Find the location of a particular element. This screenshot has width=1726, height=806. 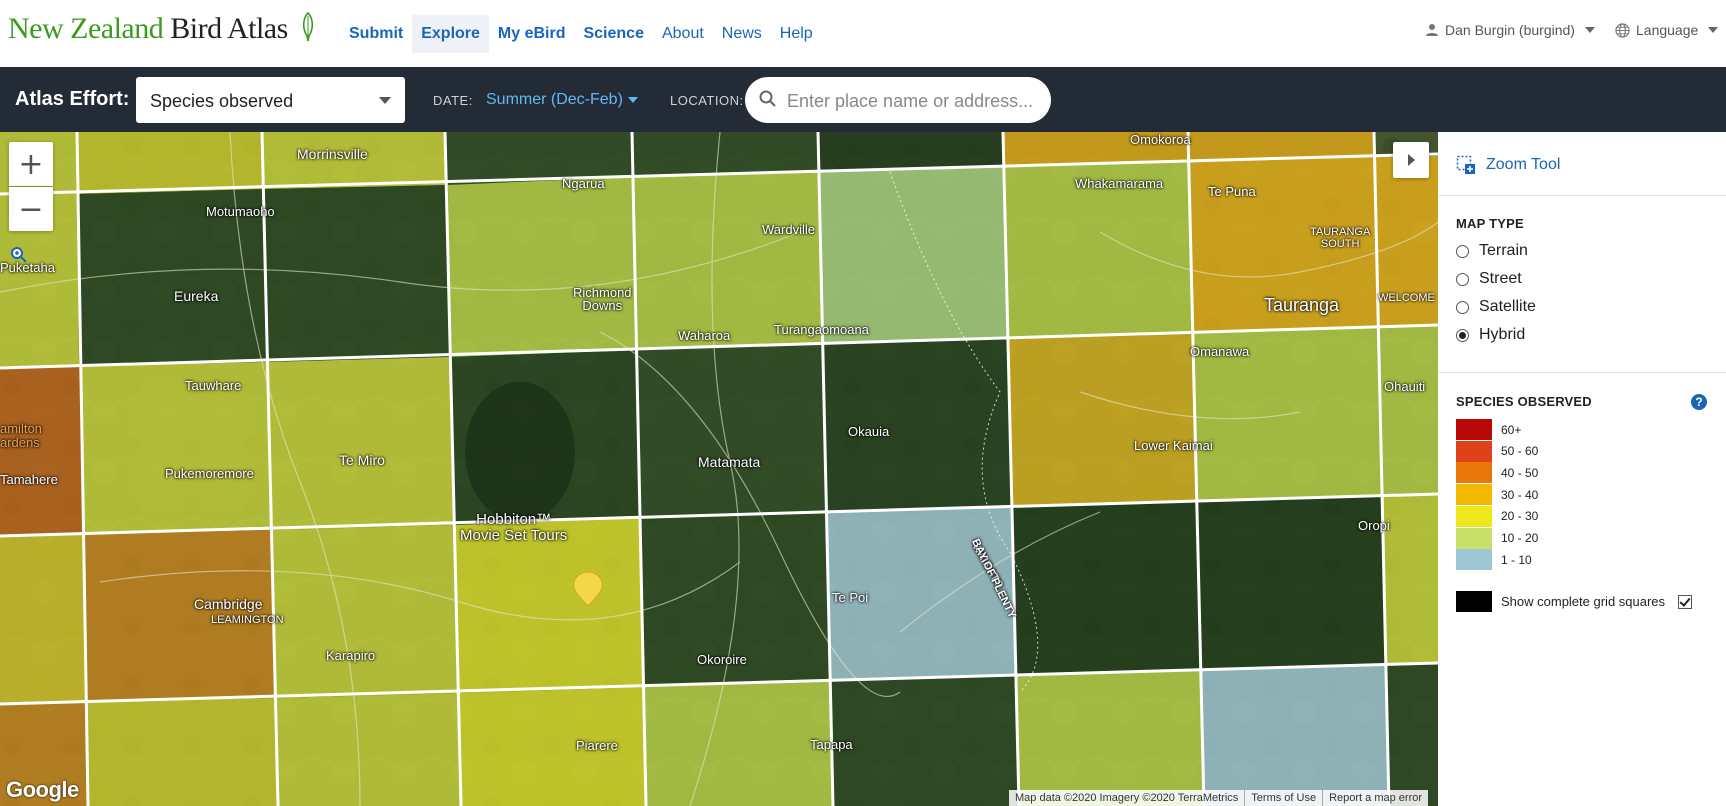

filter-bar-title: Atlas Effort: is located at coordinates (72, 99).